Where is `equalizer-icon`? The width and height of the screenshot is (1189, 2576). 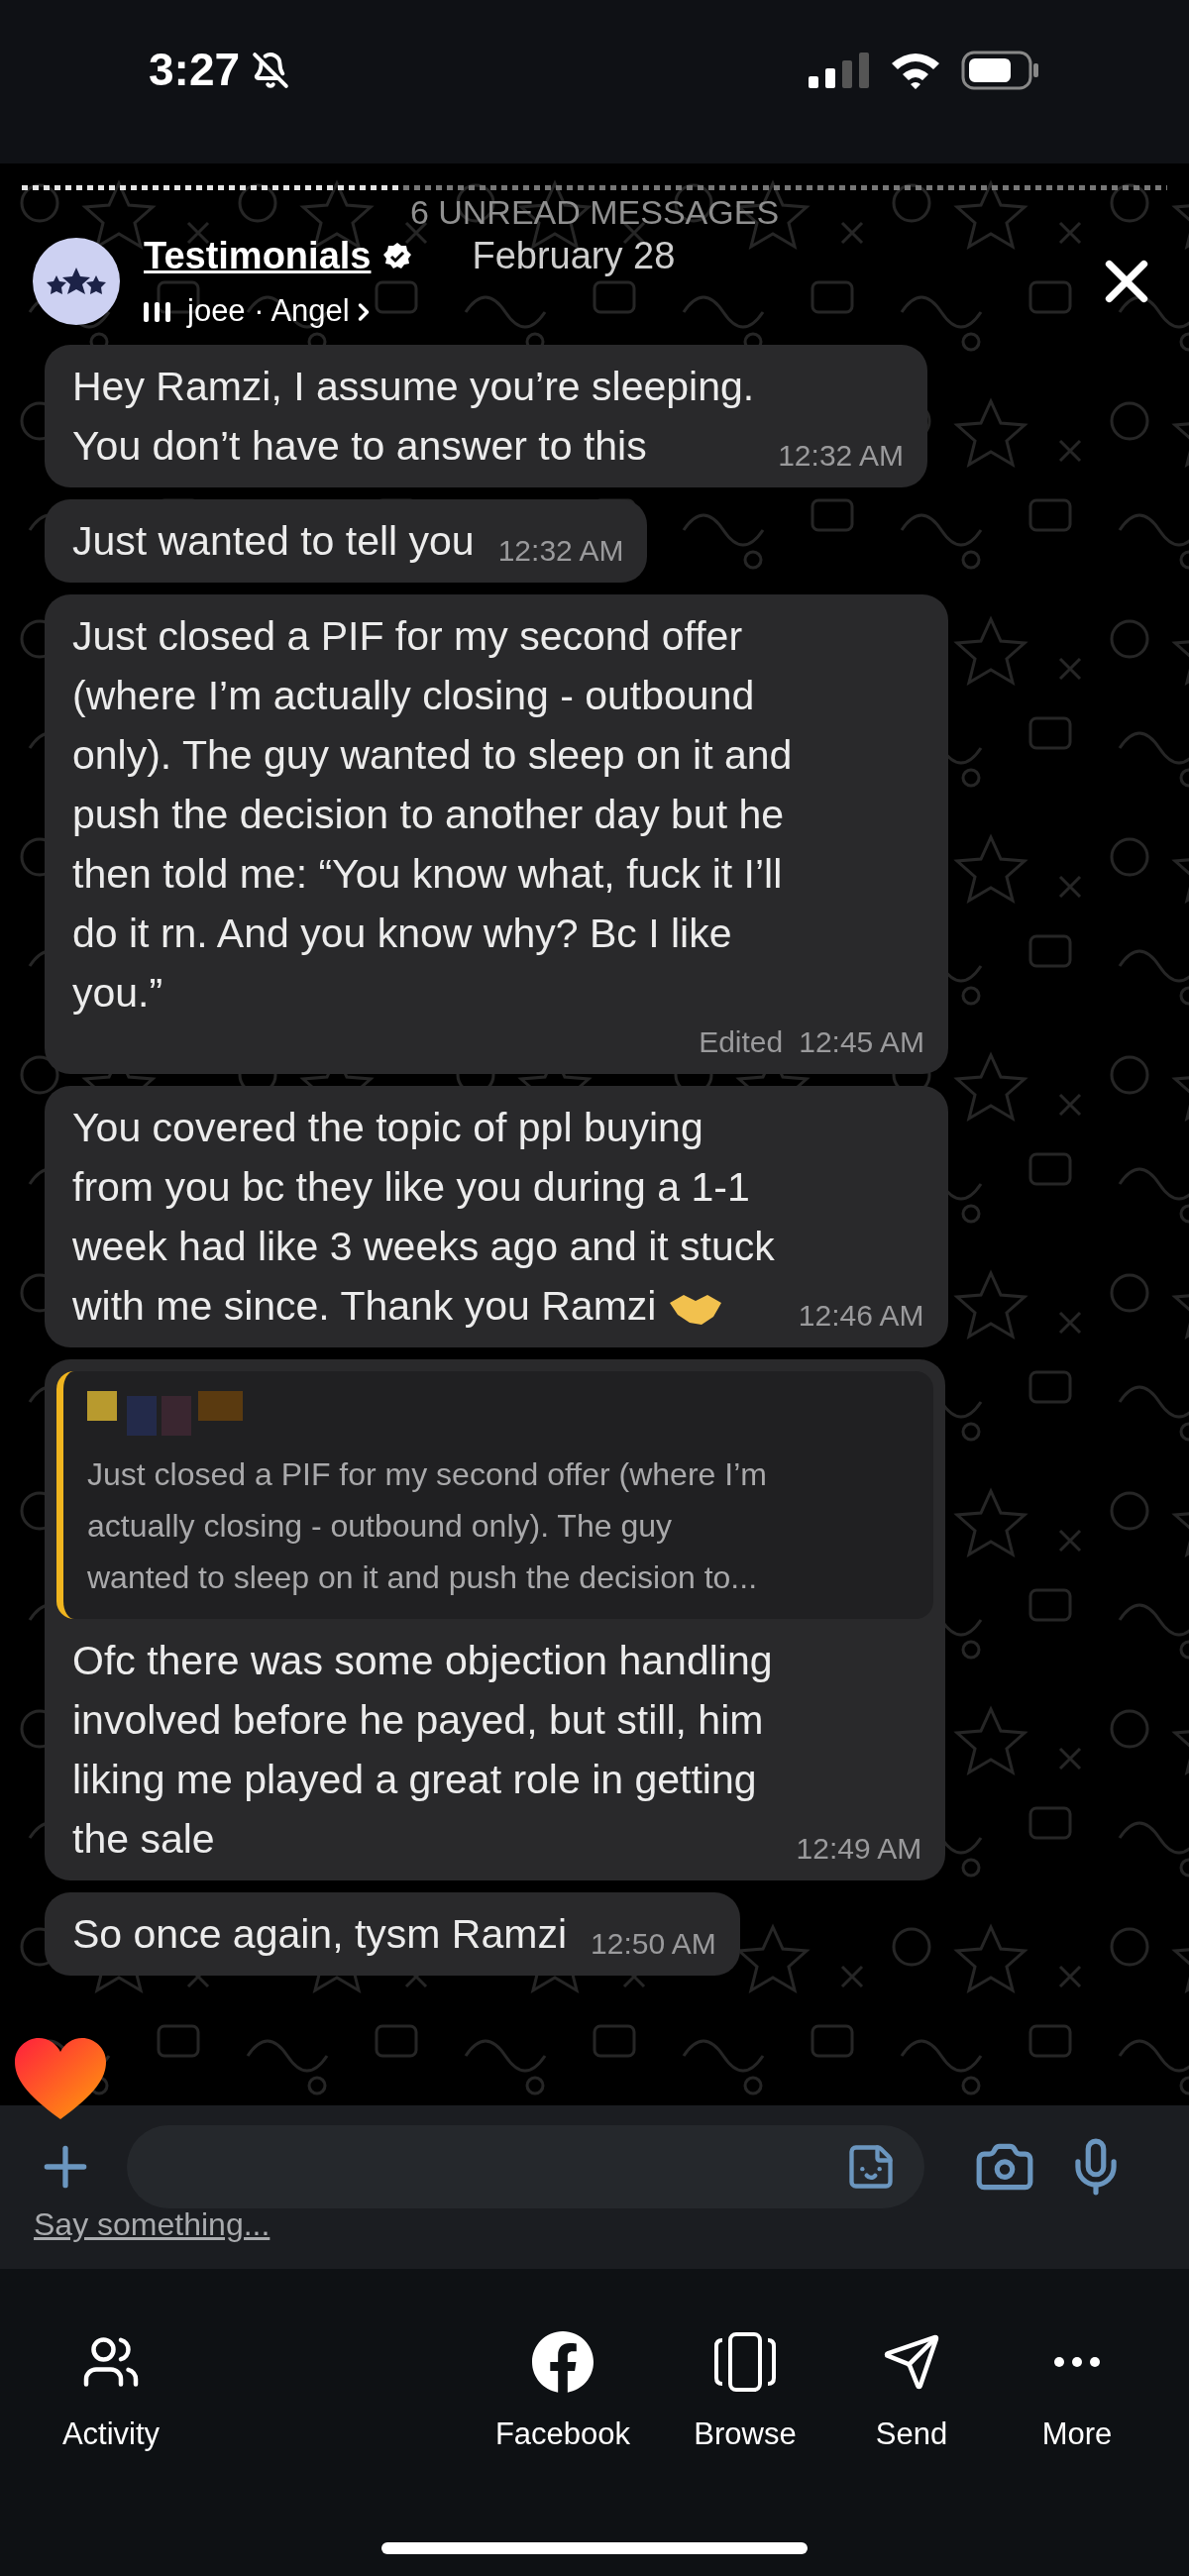
equalizer-icon is located at coordinates (158, 311).